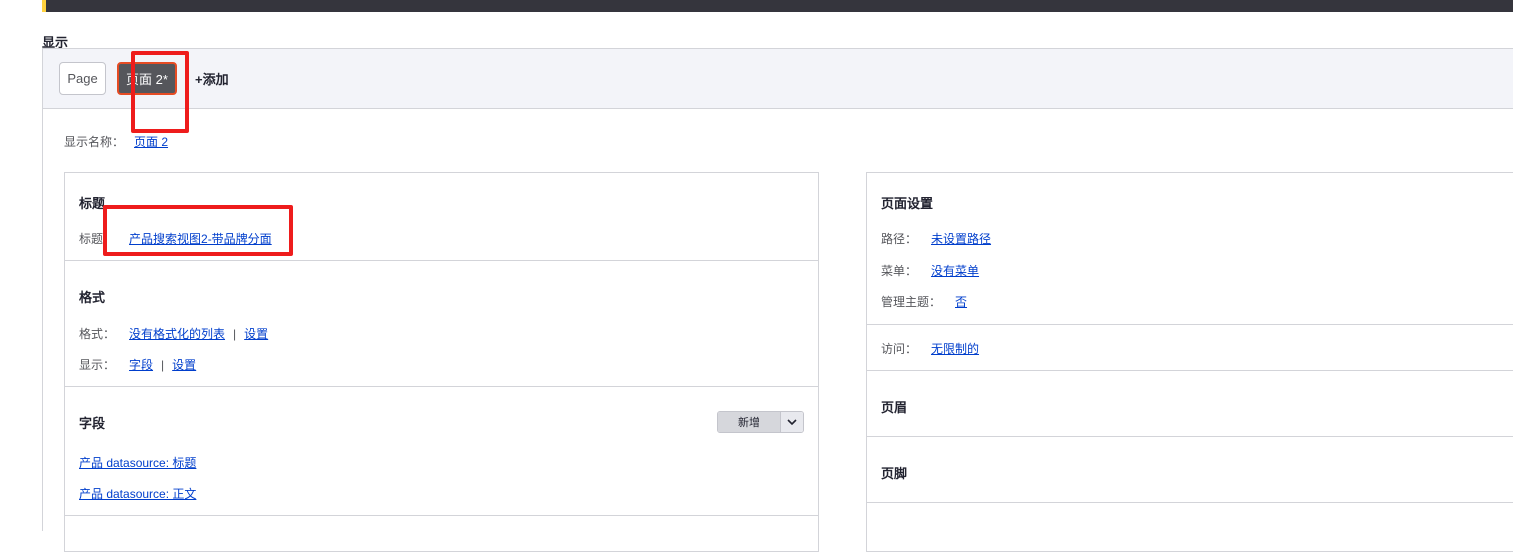 Image resolution: width=1513 pixels, height=552 pixels. I want to click on footer-heading: 页脚, so click(894, 473).